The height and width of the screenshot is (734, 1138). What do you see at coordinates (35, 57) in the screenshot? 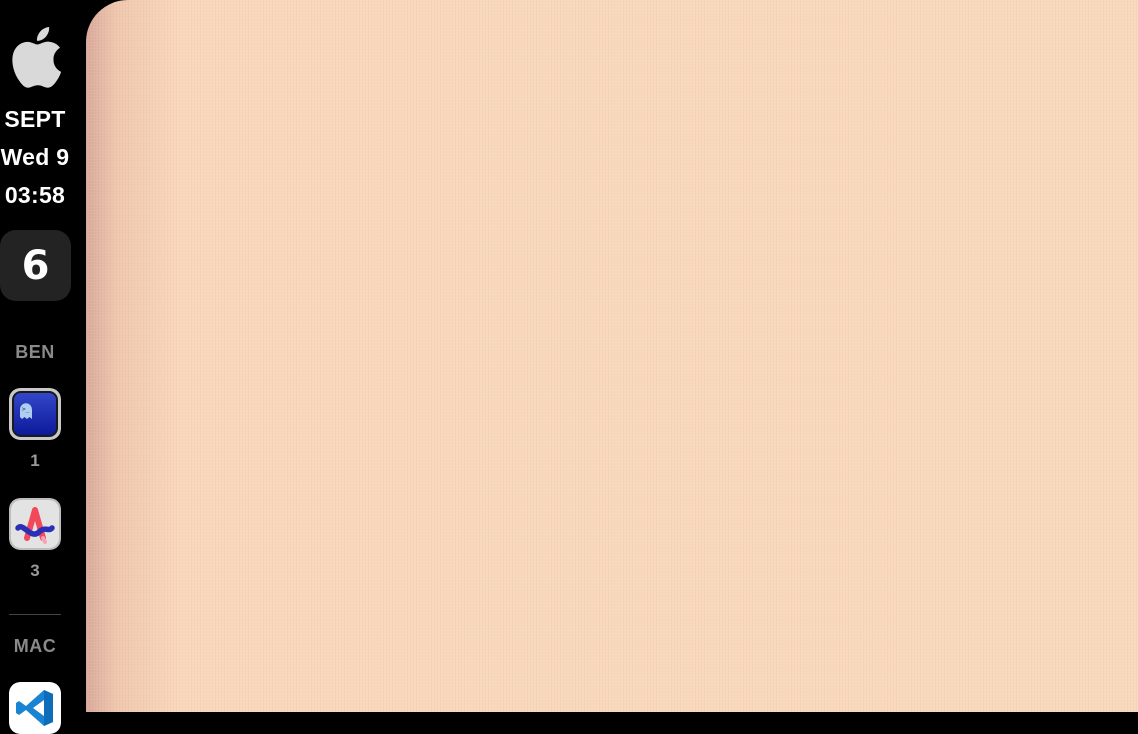
I see `apple-logo-icon` at bounding box center [35, 57].